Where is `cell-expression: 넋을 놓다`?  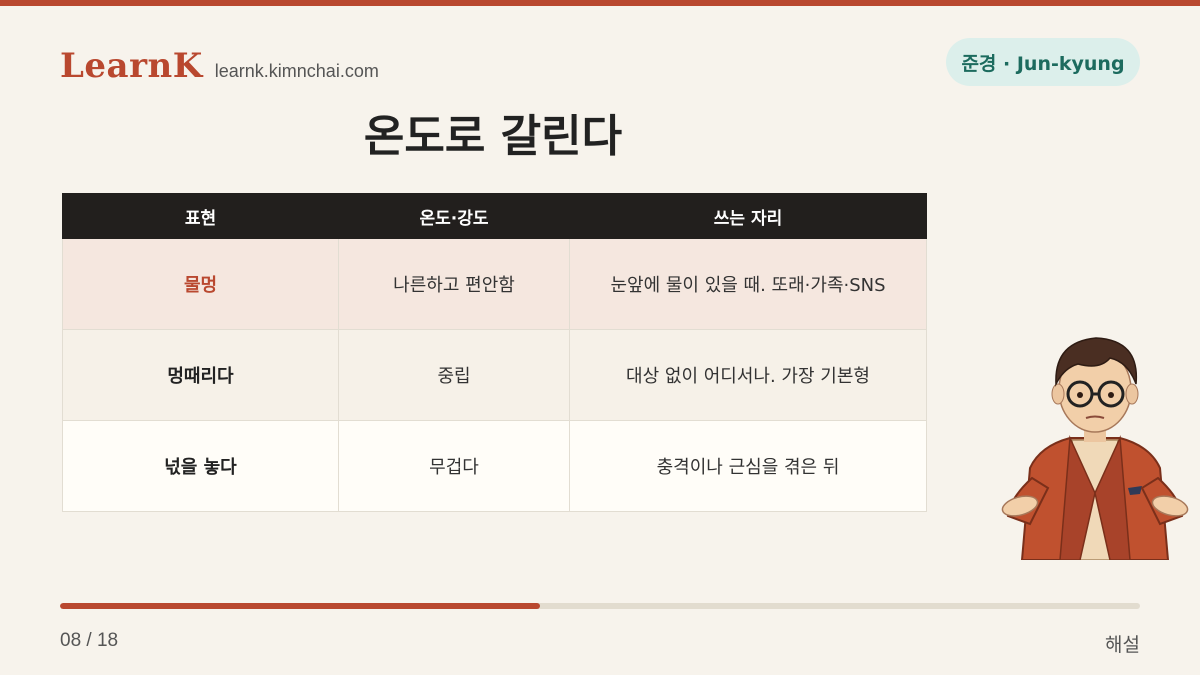
cell-expression: 넋을 놓다 is located at coordinates (200, 466).